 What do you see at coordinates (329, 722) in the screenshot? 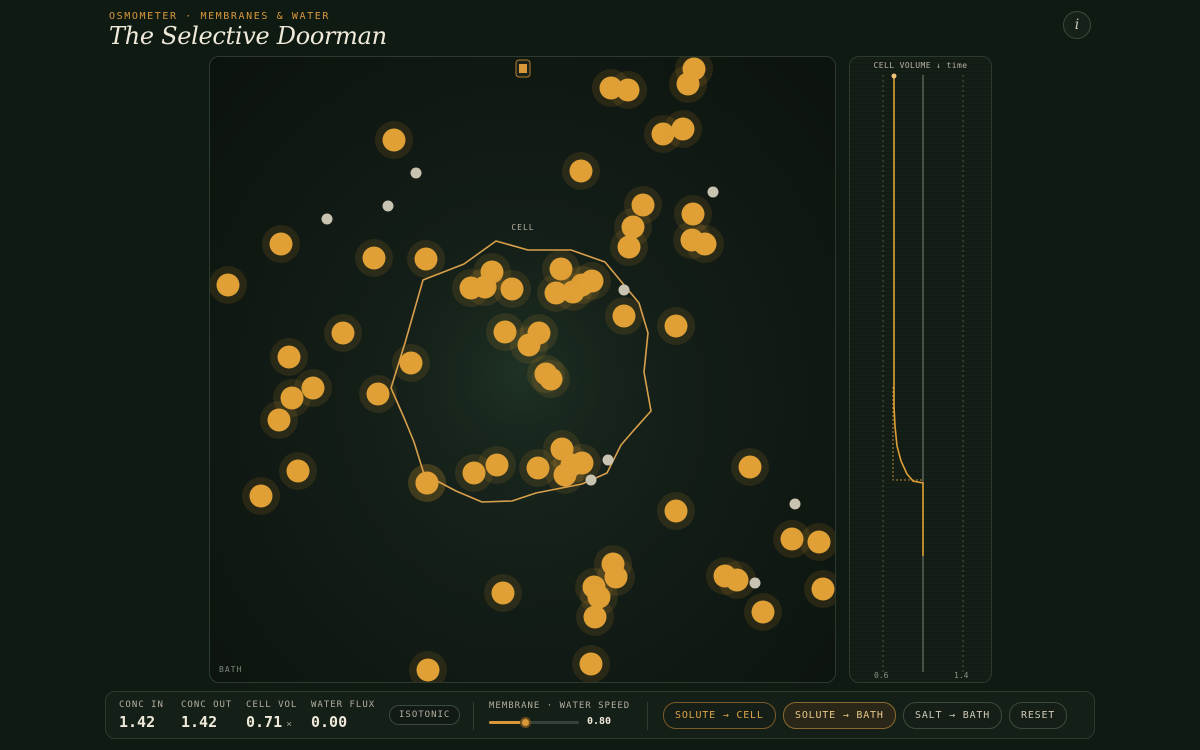
I see `readout-value: 0.00` at bounding box center [329, 722].